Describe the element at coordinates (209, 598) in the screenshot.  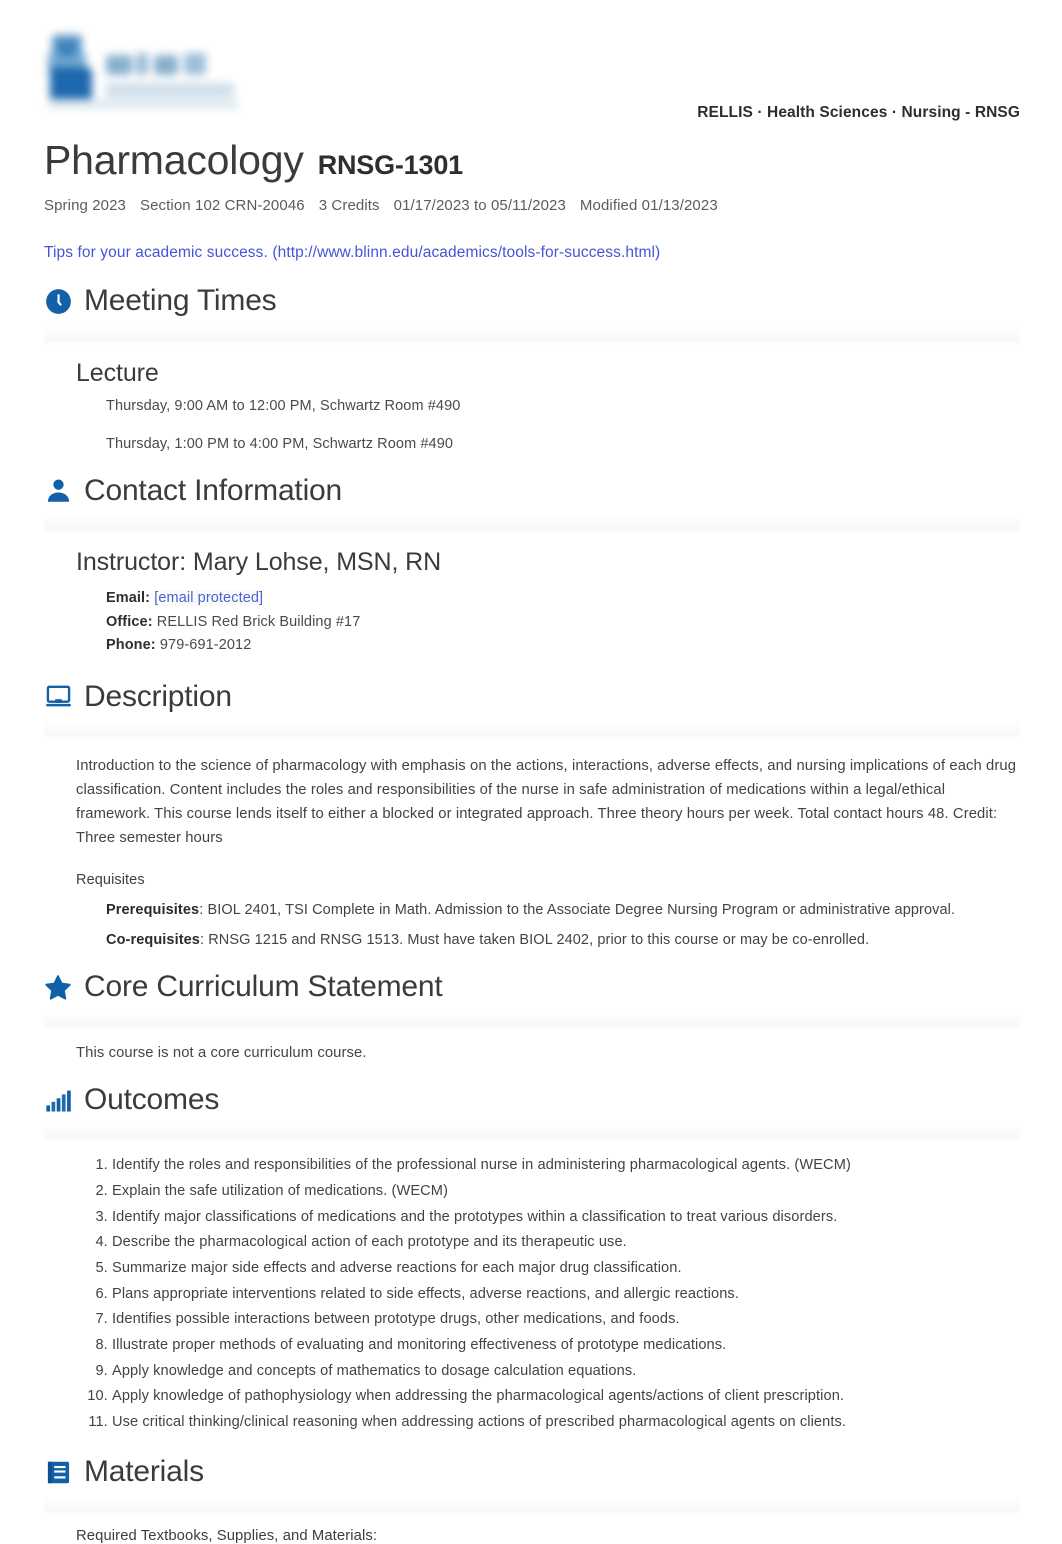
I see `email-value: [email protected]` at that location.